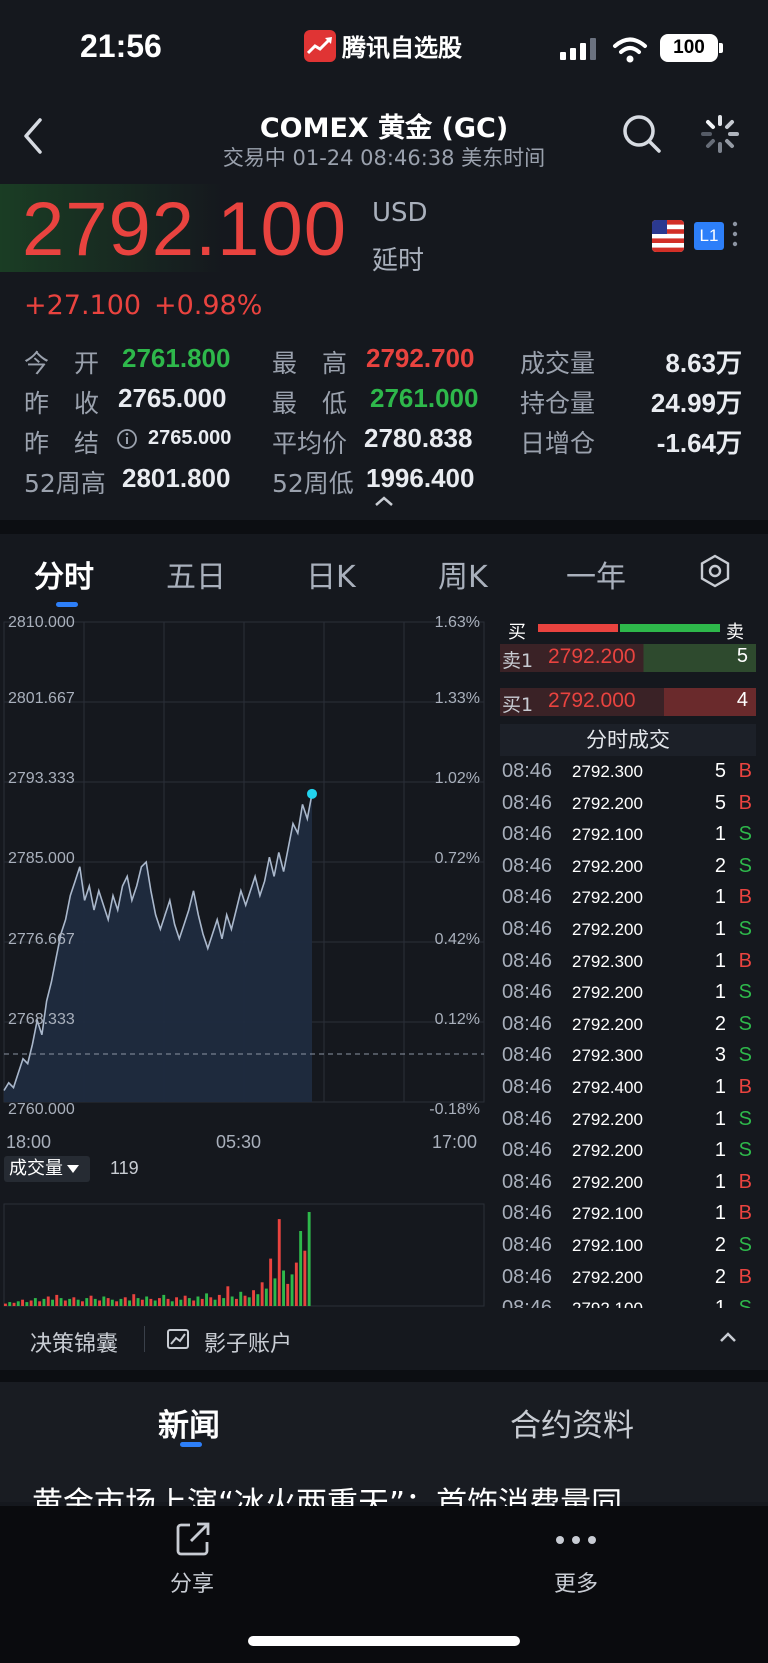 This screenshot has width=768, height=1663. What do you see at coordinates (310, 403) in the screenshot?
I see `stat-label: 最 低` at bounding box center [310, 403].